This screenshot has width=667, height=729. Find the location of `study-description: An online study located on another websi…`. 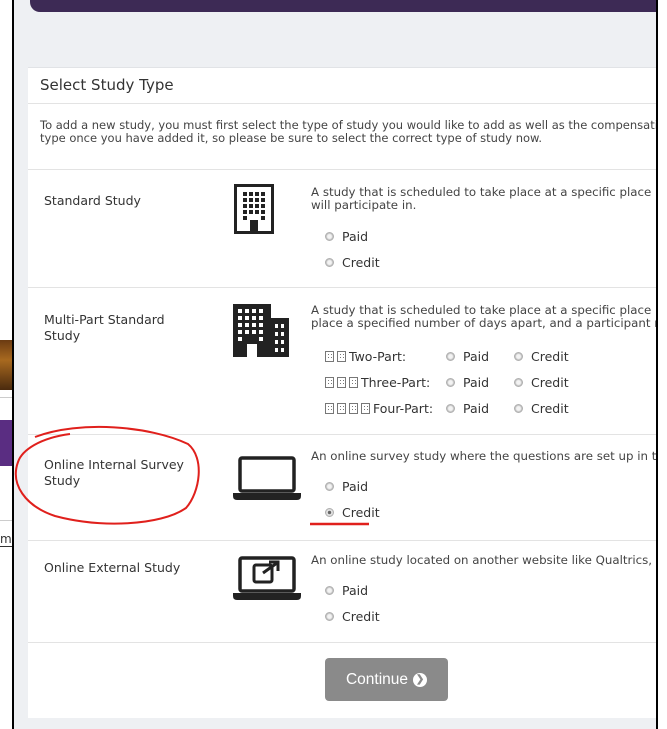

study-description: An online study located on another websi… is located at coordinates (484, 560).